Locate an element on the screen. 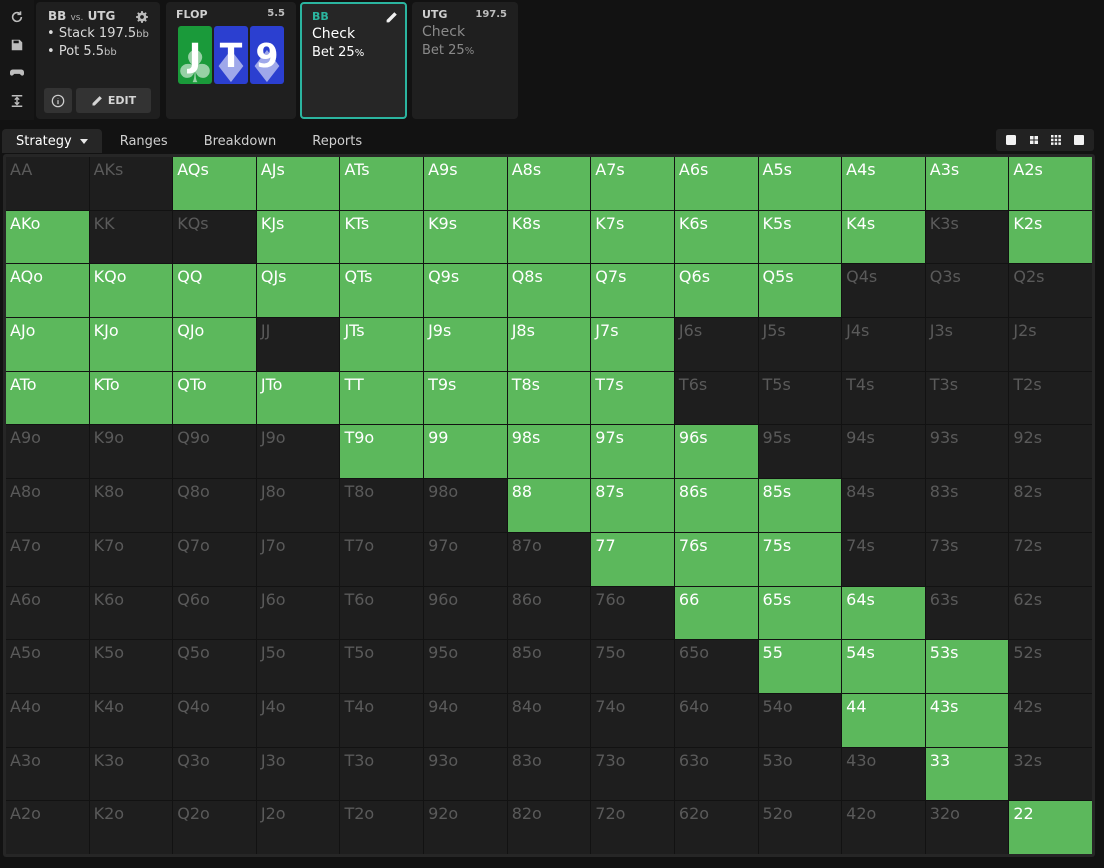 Image resolution: width=1104 pixels, height=868 pixels. hand-cell: 94s is located at coordinates (883, 452).